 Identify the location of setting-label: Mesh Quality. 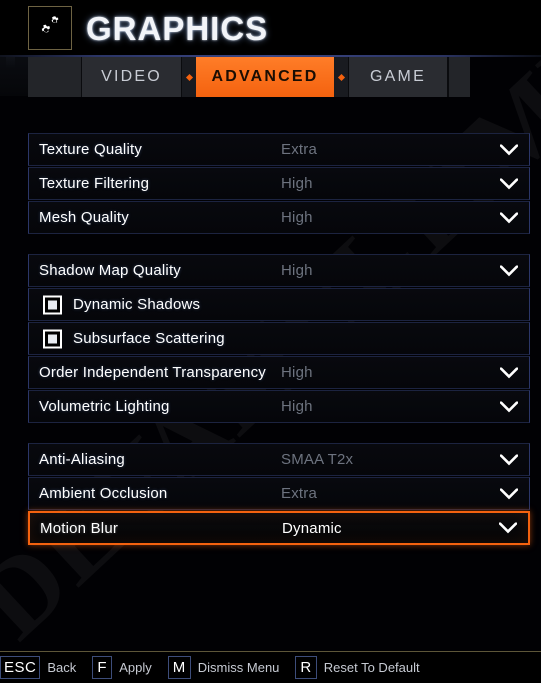
(84, 217).